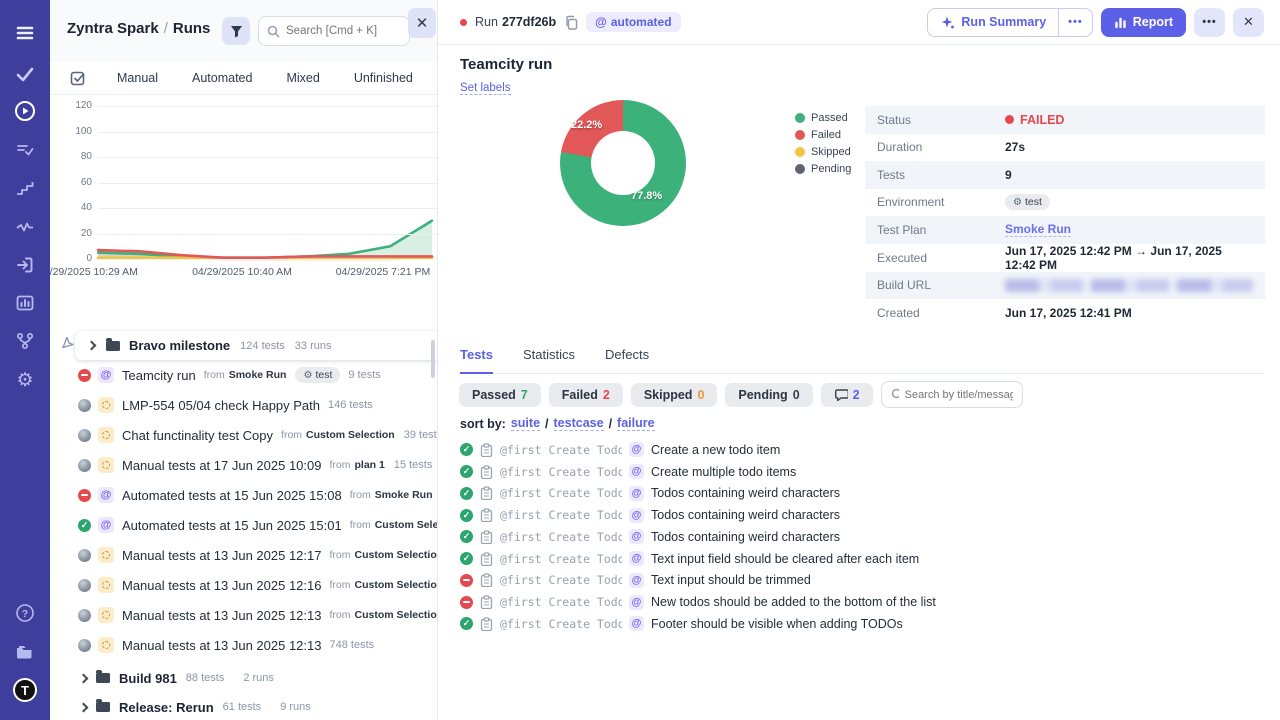 This screenshot has width=1280, height=720. What do you see at coordinates (84, 555) in the screenshot?
I see `status-pending-icon` at bounding box center [84, 555].